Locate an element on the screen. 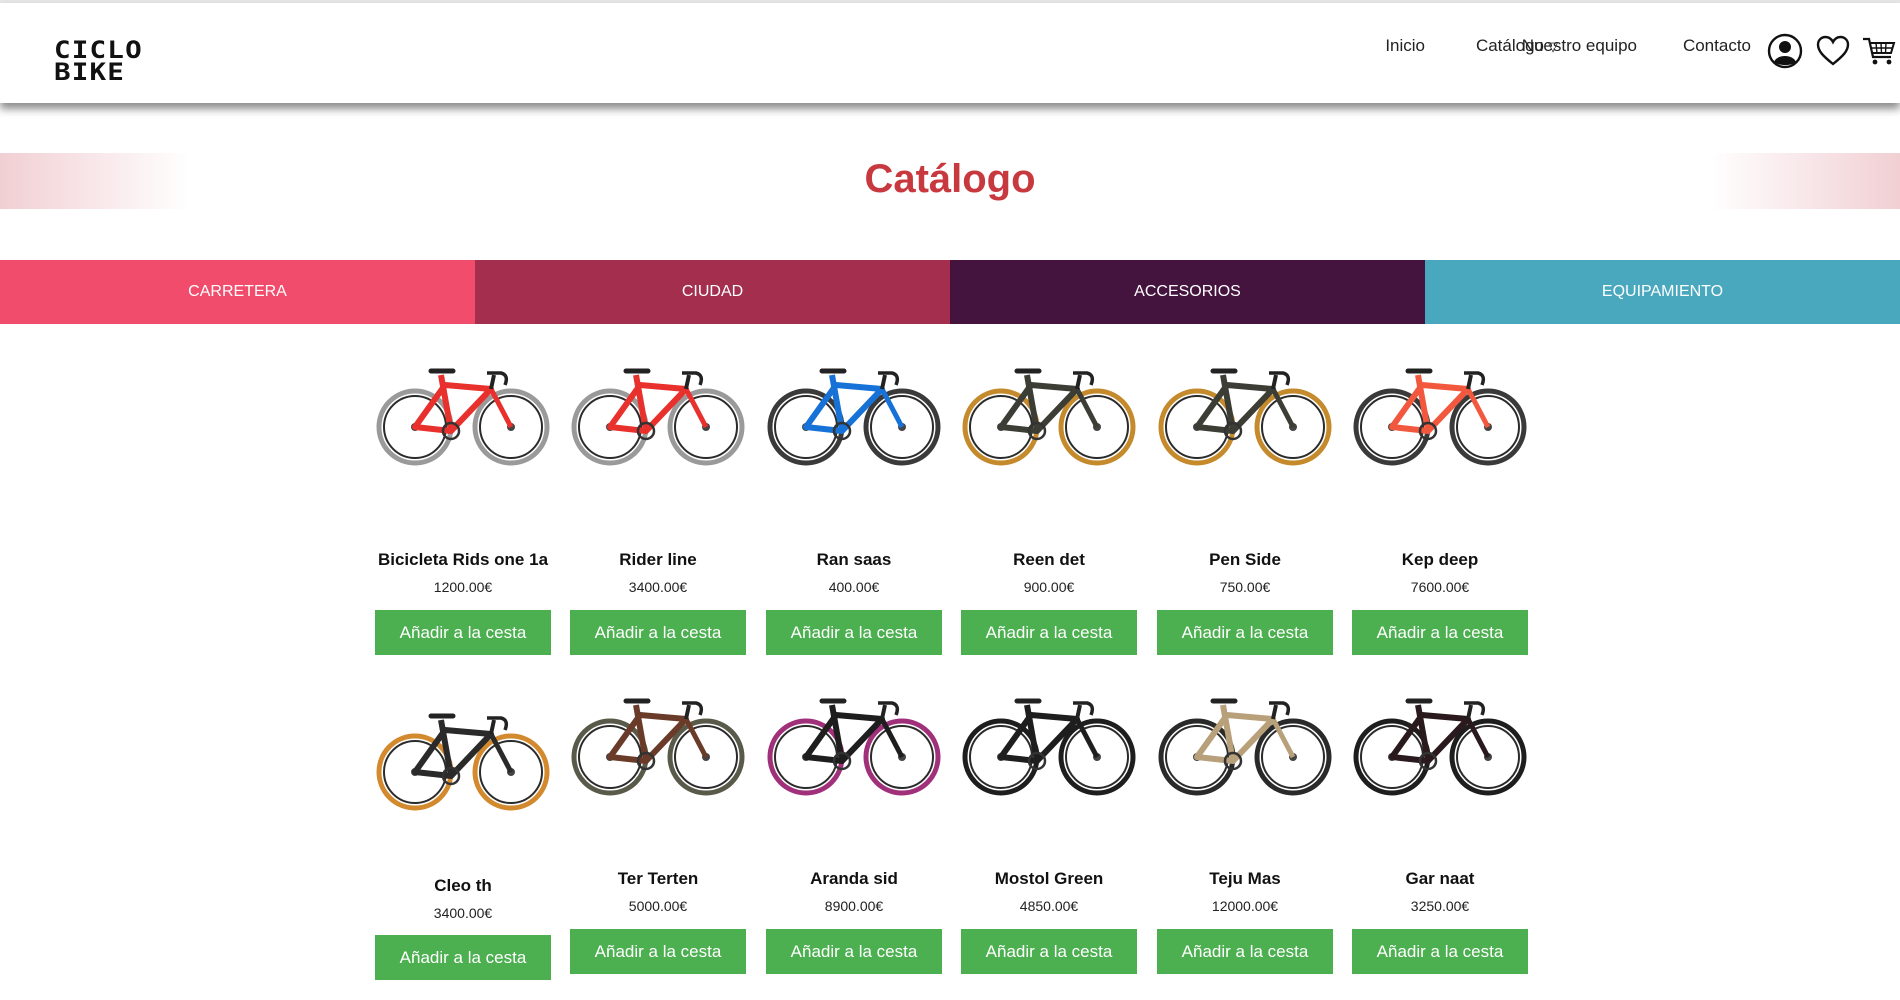 The width and height of the screenshot is (1900, 1000). product-name: Ran saas is located at coordinates (854, 559).